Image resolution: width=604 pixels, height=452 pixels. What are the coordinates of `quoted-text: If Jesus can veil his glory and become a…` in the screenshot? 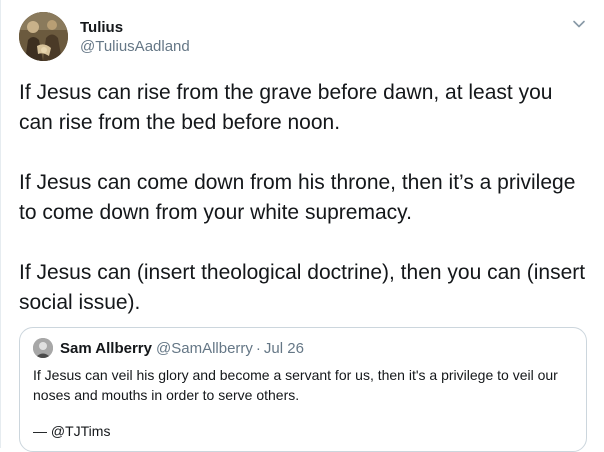 It's located at (295, 385).